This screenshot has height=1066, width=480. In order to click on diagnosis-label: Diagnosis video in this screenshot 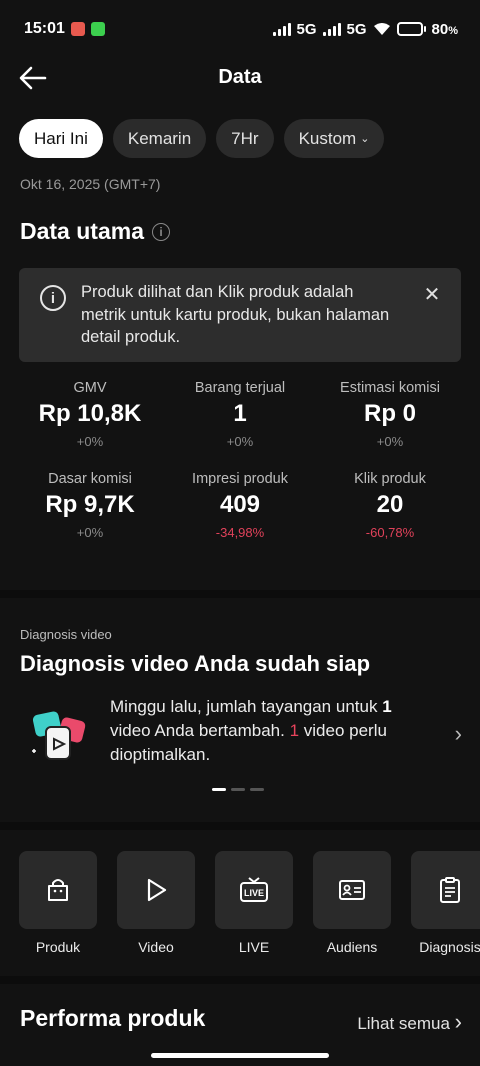, I will do `click(66, 634)`.